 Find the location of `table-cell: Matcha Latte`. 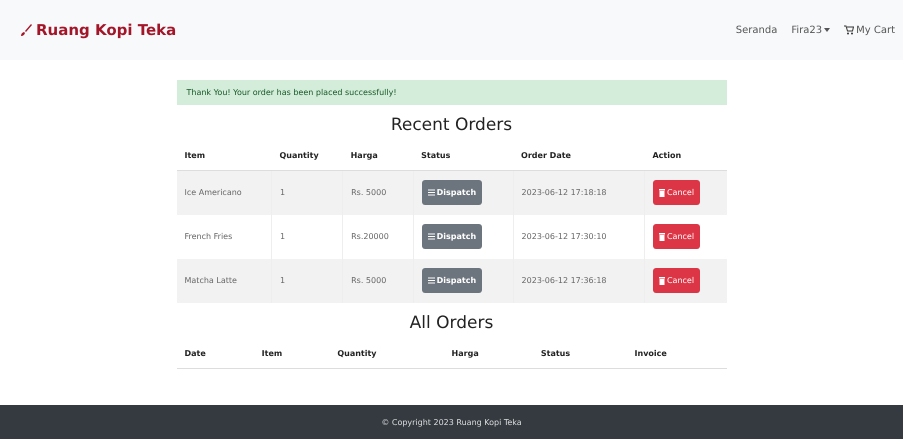

table-cell: Matcha Latte is located at coordinates (224, 280).